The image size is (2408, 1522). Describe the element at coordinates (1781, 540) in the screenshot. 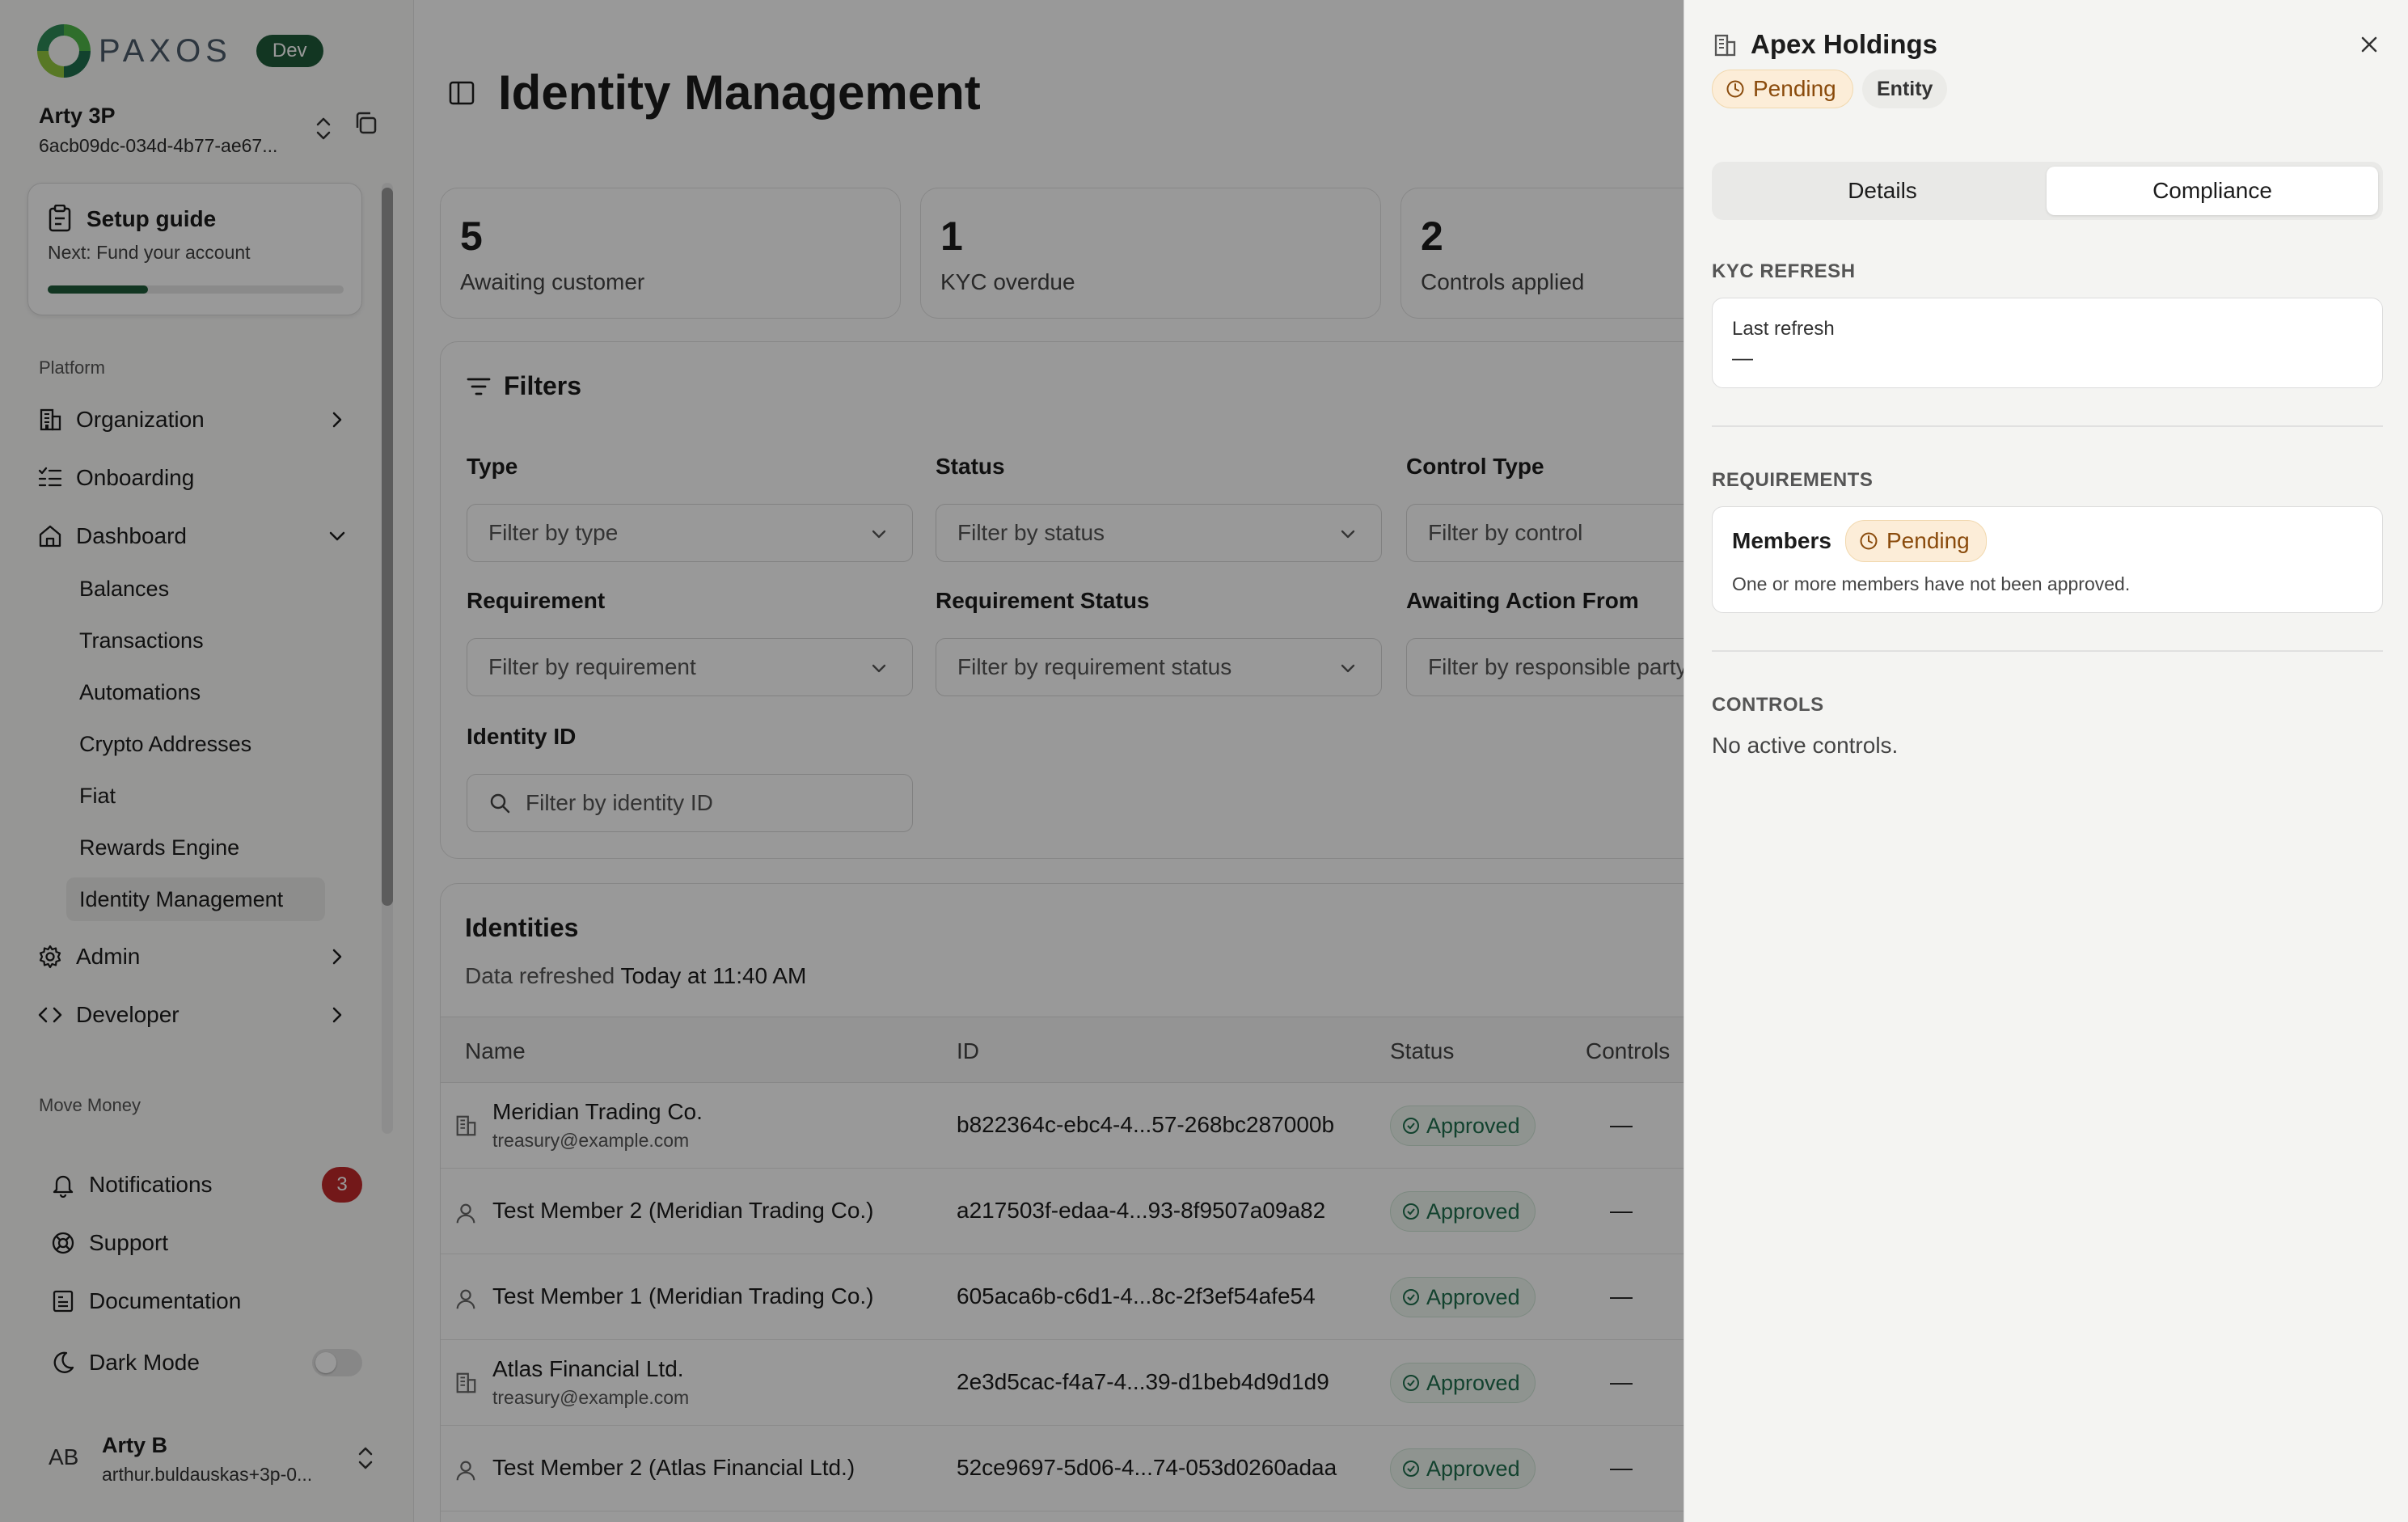

I see `requirement-name: Members` at that location.